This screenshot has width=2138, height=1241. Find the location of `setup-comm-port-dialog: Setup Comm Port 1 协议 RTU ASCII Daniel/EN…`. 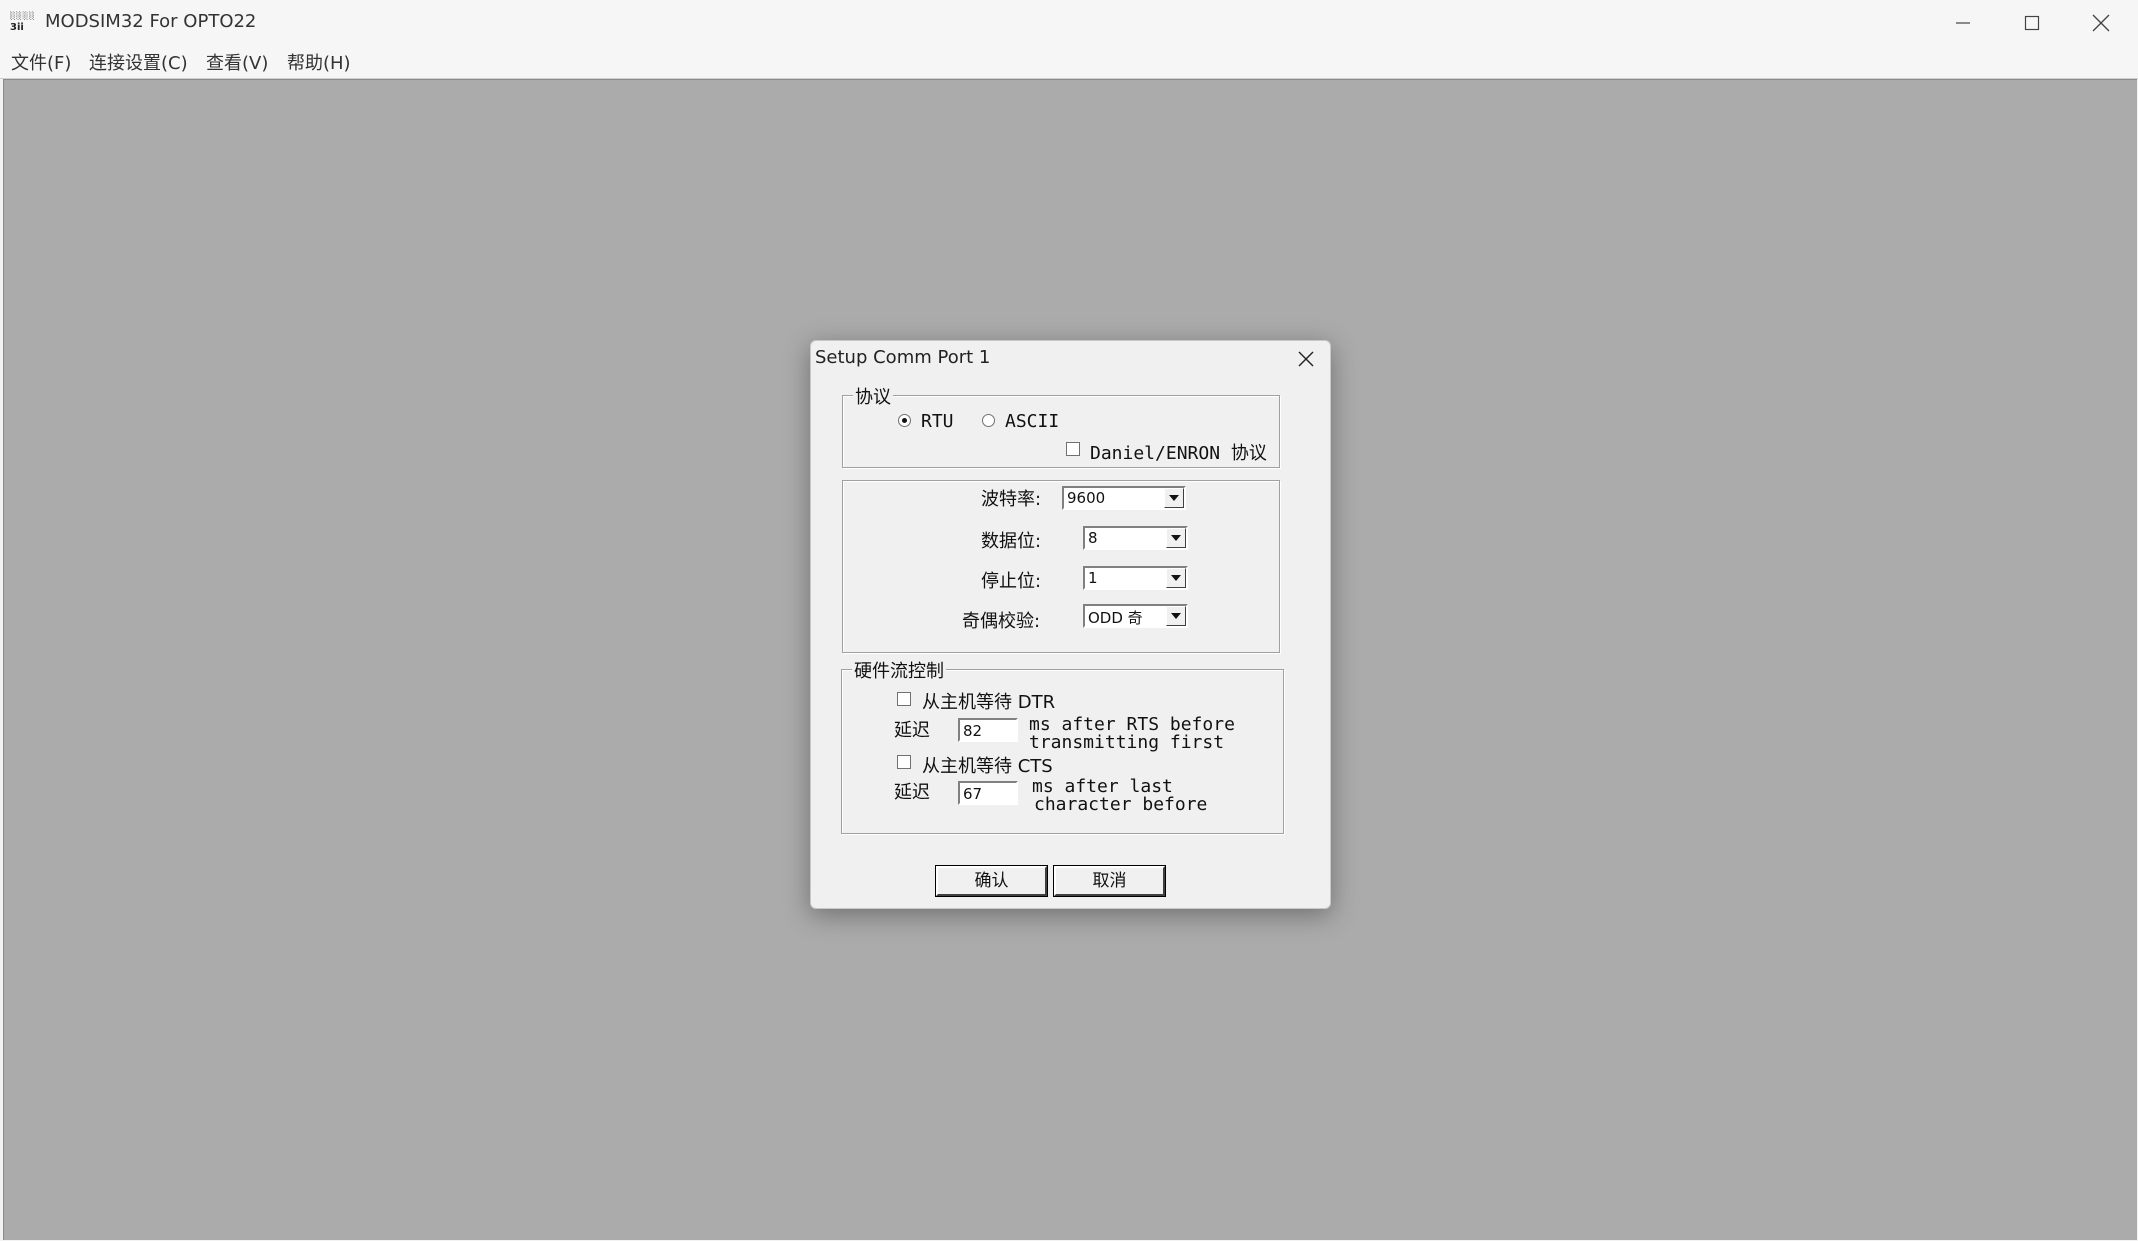

setup-comm-port-dialog: Setup Comm Port 1 协议 RTU ASCII Daniel/EN… is located at coordinates (1070, 624).